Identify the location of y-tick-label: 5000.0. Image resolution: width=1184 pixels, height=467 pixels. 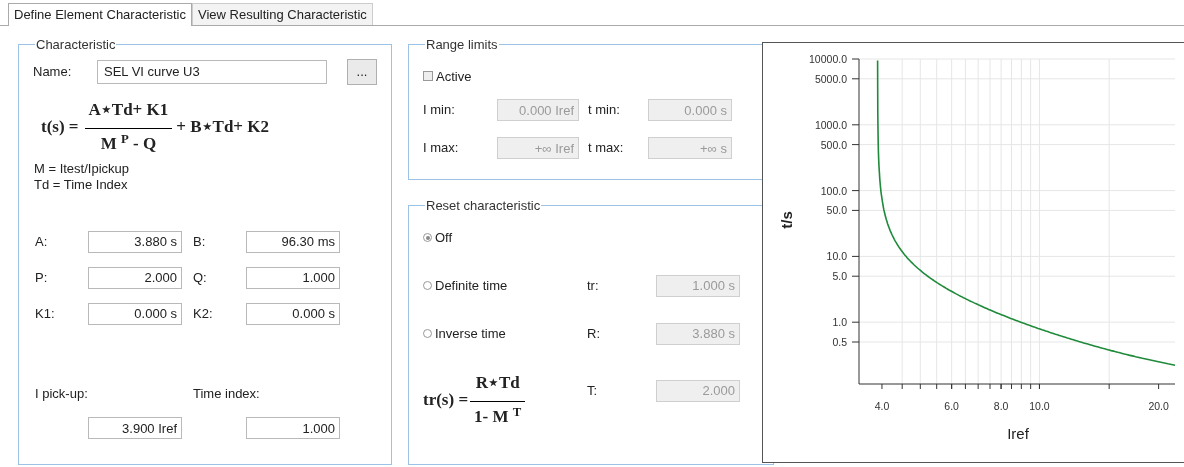
(830, 78).